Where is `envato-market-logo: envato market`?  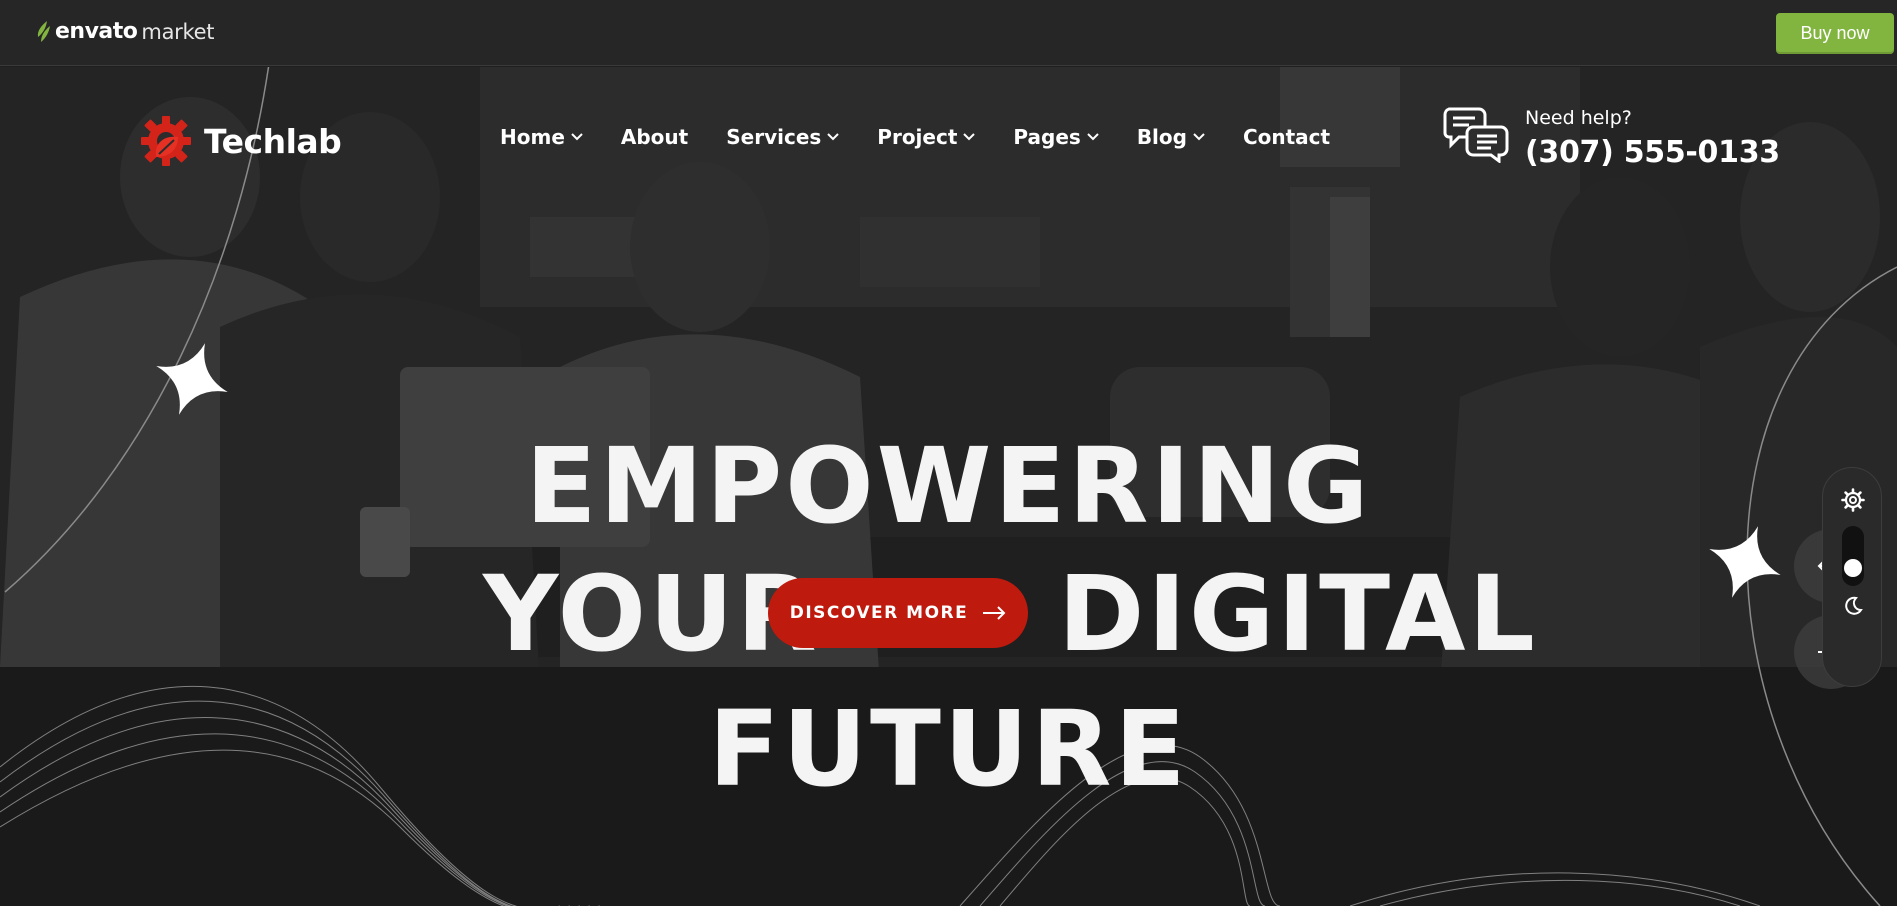 envato-market-logo: envato market is located at coordinates (124, 31).